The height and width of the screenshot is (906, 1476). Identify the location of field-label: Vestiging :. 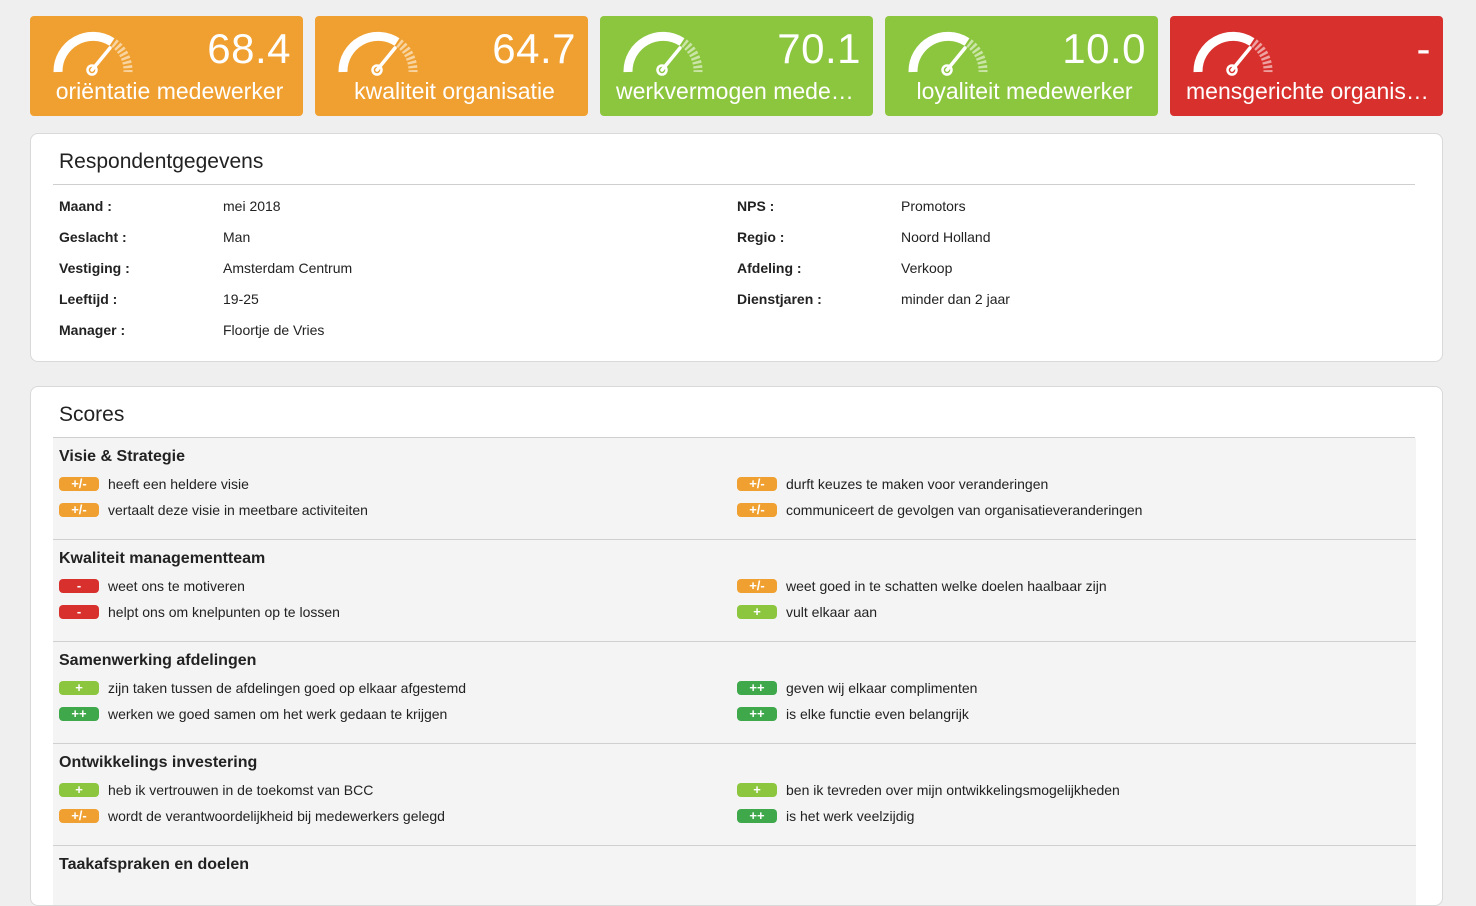
(94, 268).